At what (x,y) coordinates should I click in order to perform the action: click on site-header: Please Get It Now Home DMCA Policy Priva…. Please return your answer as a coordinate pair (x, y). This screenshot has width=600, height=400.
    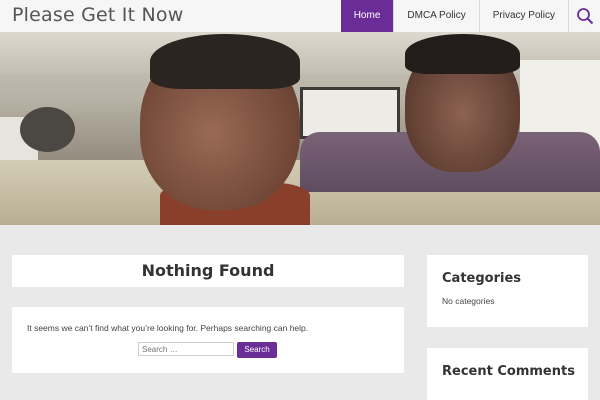
    Looking at the image, I should click on (300, 16).